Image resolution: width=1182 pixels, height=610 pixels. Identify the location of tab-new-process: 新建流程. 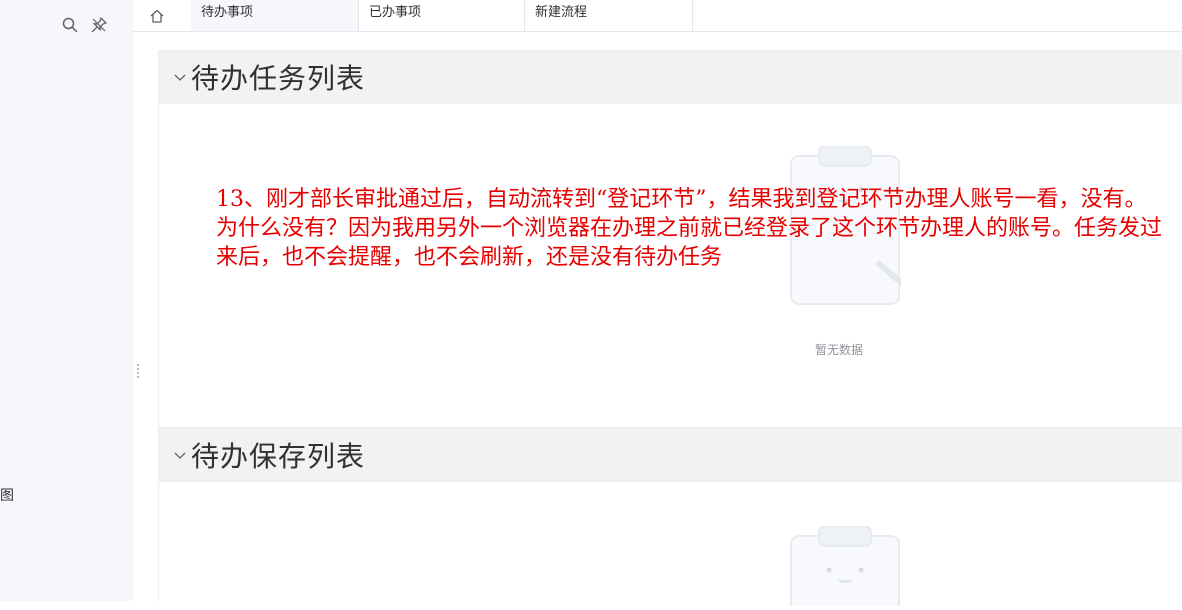
(609, 15).